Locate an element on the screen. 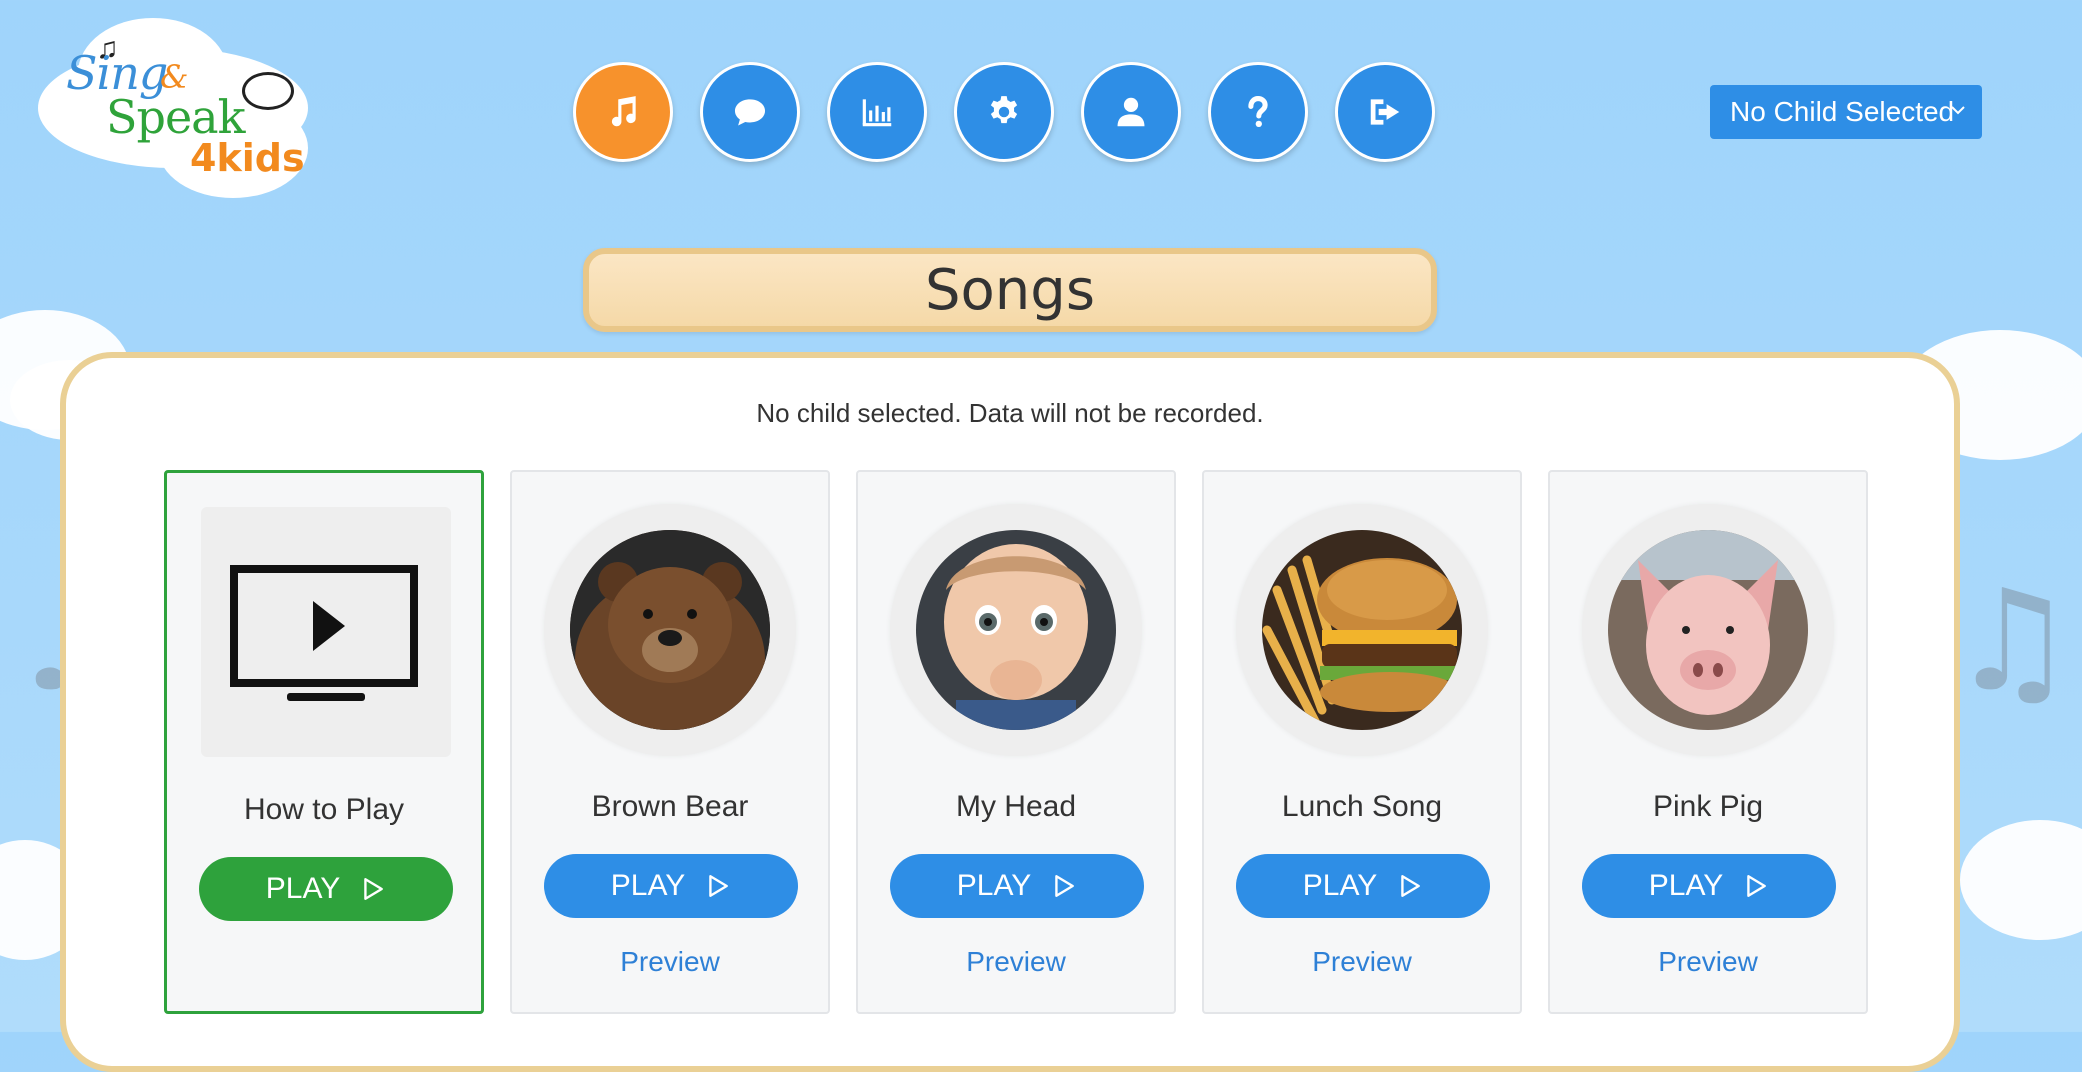 The height and width of the screenshot is (1072, 2082). song-card-brown-bear: Brown Bear PLAY Preview is located at coordinates (670, 742).